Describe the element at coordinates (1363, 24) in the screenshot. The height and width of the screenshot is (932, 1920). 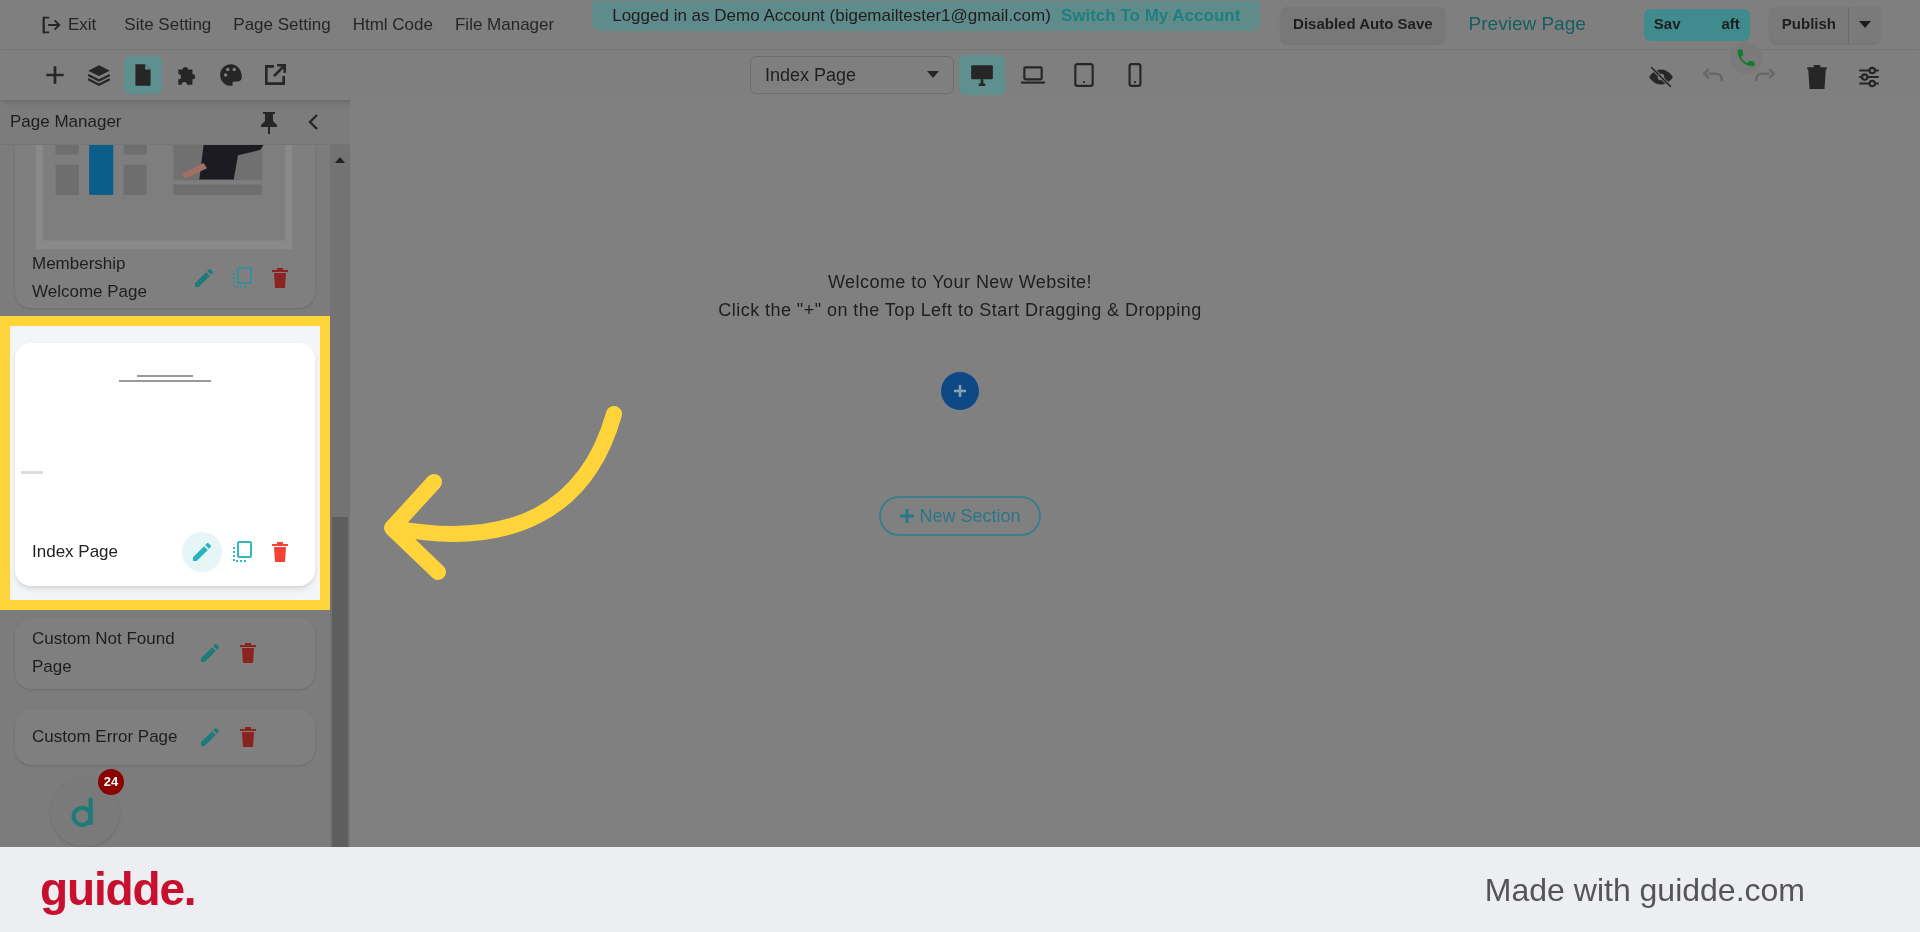
I see `auto-save-button: Disabled Auto Save` at that location.